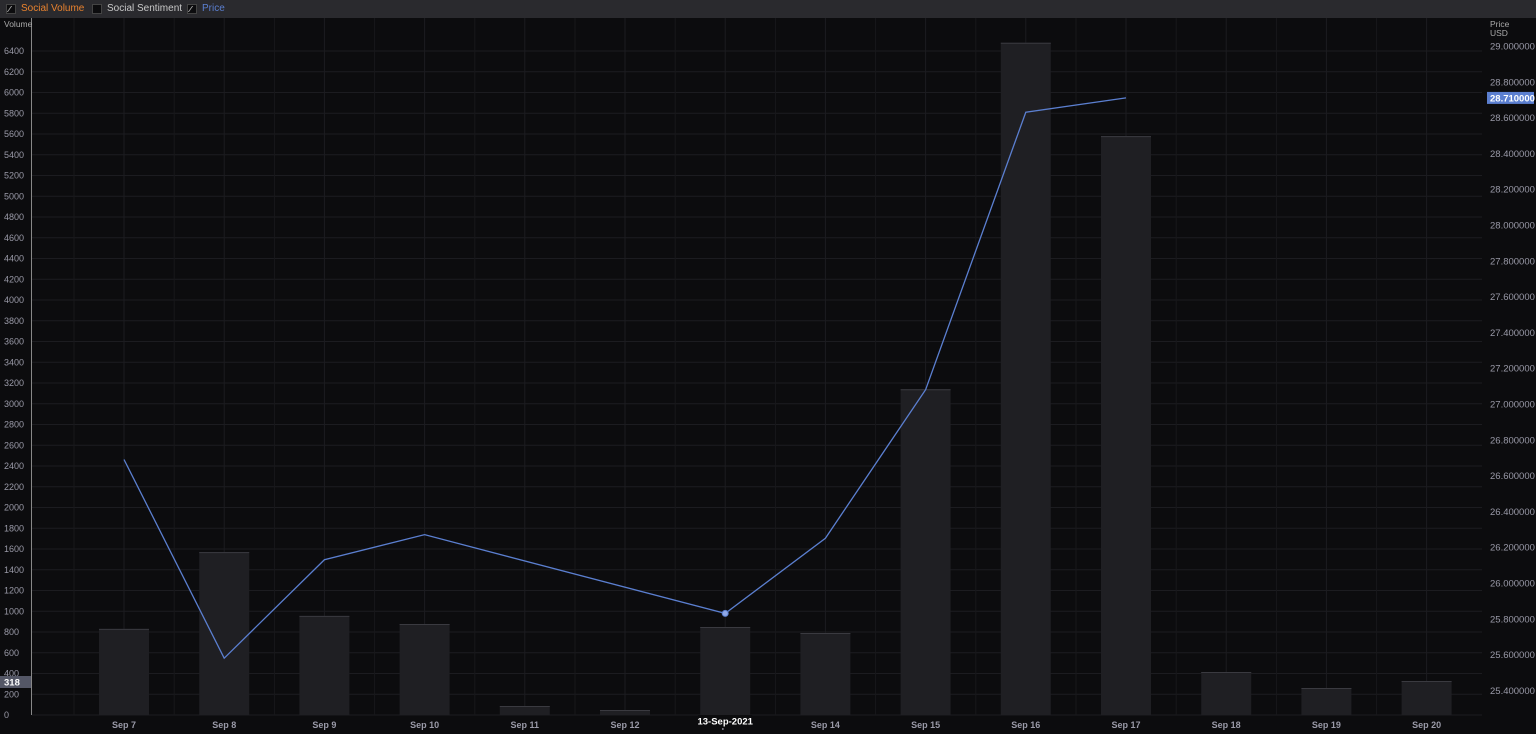 The image size is (1536, 734). What do you see at coordinates (14, 362) in the screenshot?
I see `left-axis-tick: 3400` at bounding box center [14, 362].